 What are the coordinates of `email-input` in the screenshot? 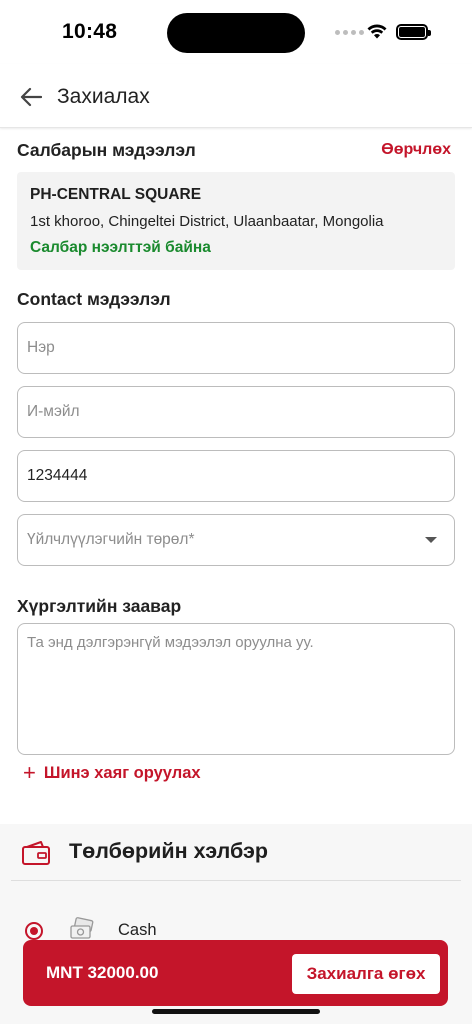 It's located at (236, 412).